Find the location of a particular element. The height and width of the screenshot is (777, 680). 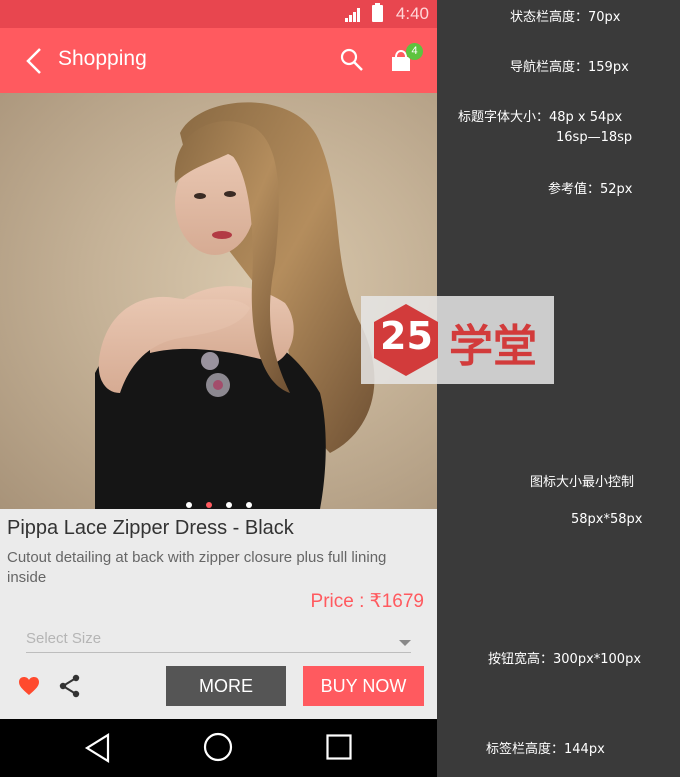

annotation-tab-bar: 标签栏高度：144px is located at coordinates (545, 749).